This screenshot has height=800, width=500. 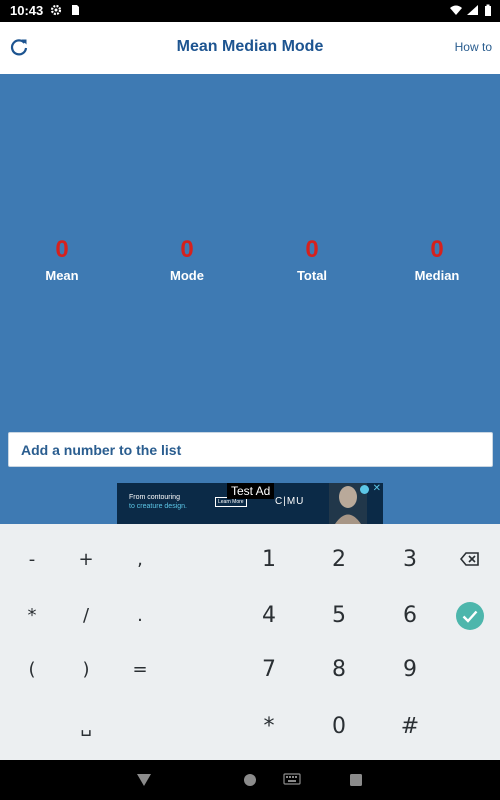 I want to click on stat-total: 0 Total, so click(x=312, y=259).